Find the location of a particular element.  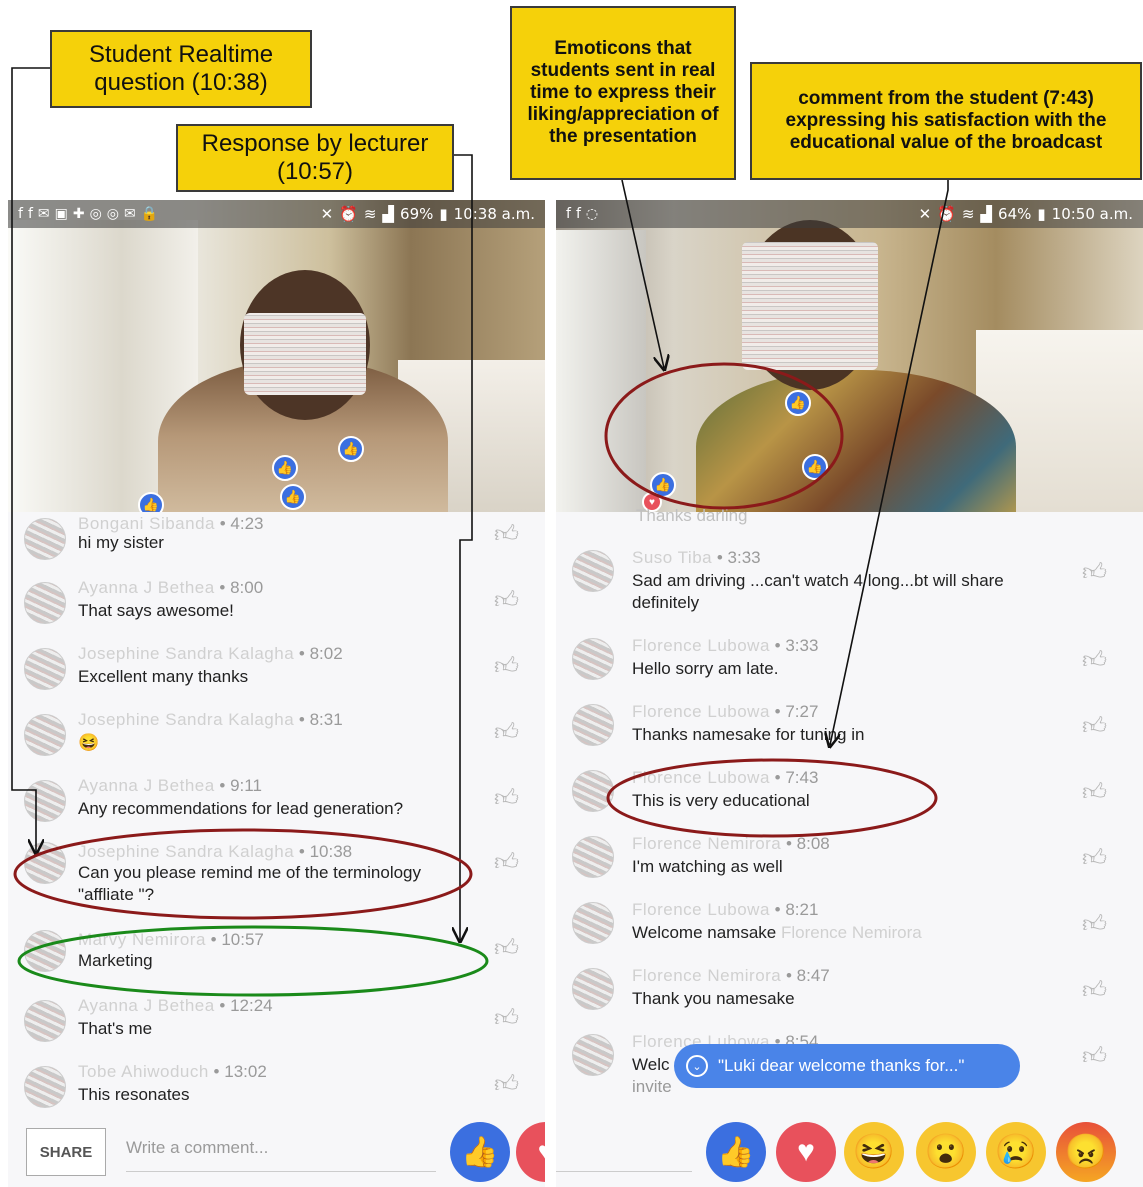

mute-icon: ✕ is located at coordinates (327, 214).